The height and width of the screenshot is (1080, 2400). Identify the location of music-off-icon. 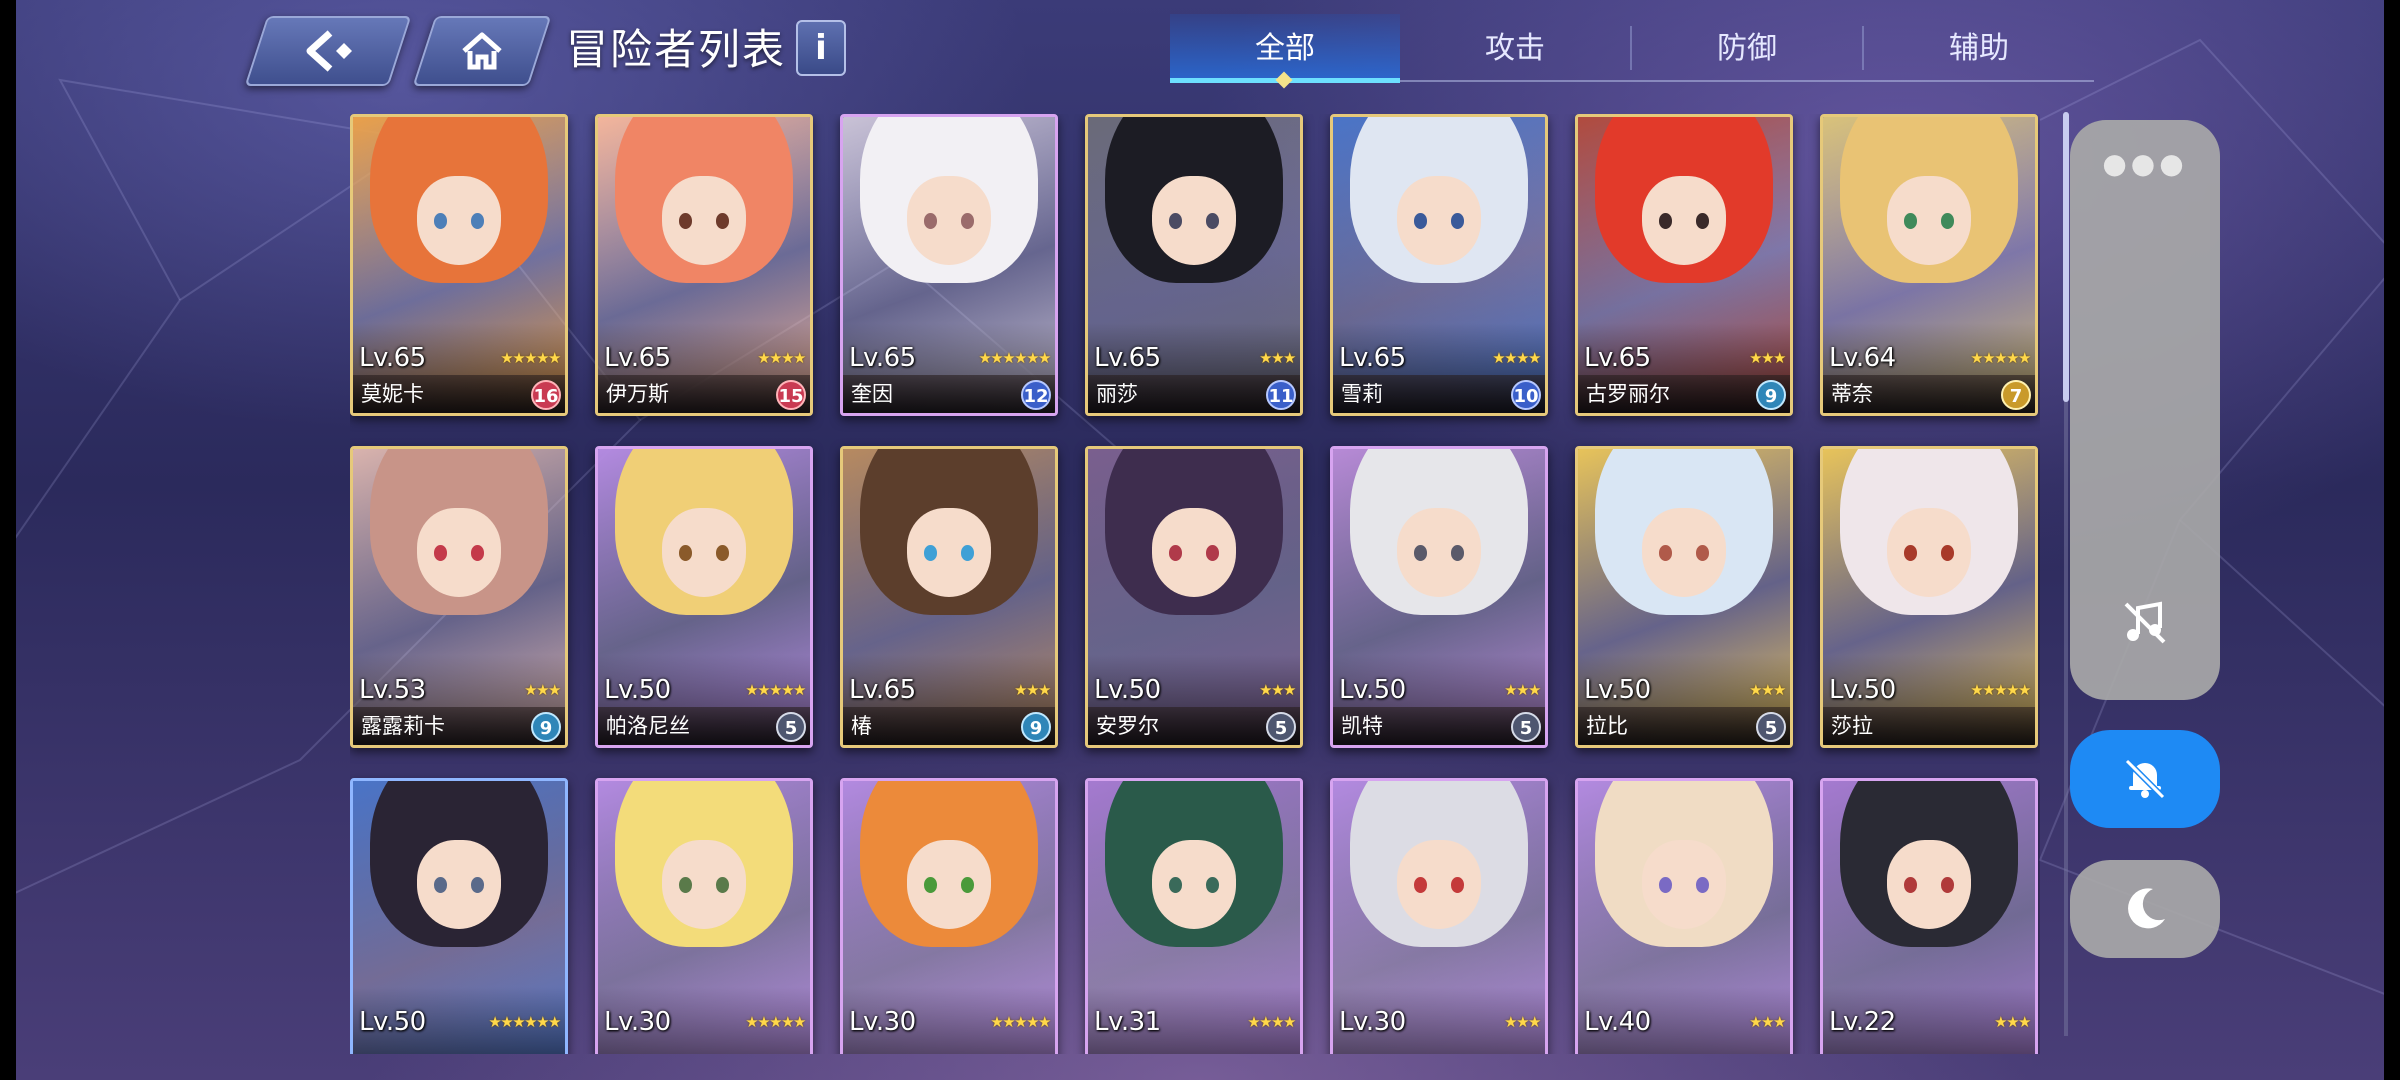
(2145, 625).